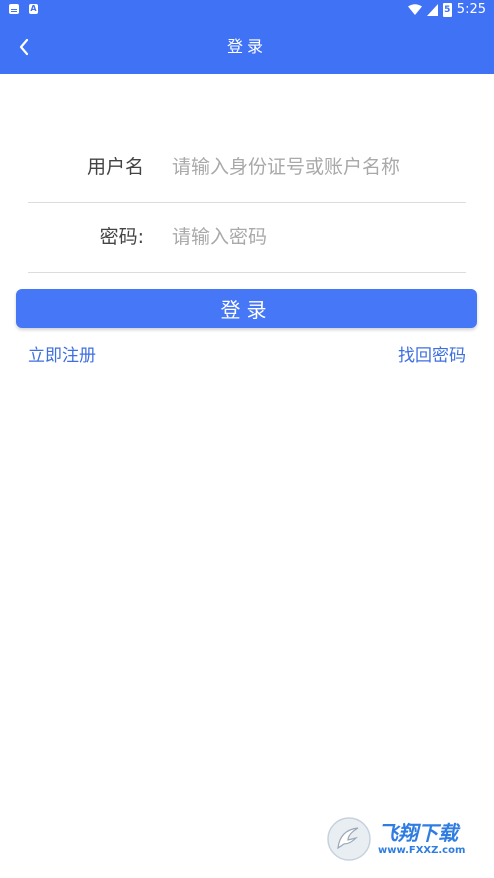 The image size is (494, 878). I want to click on status-bar: A 5 5:25, so click(247, 10).